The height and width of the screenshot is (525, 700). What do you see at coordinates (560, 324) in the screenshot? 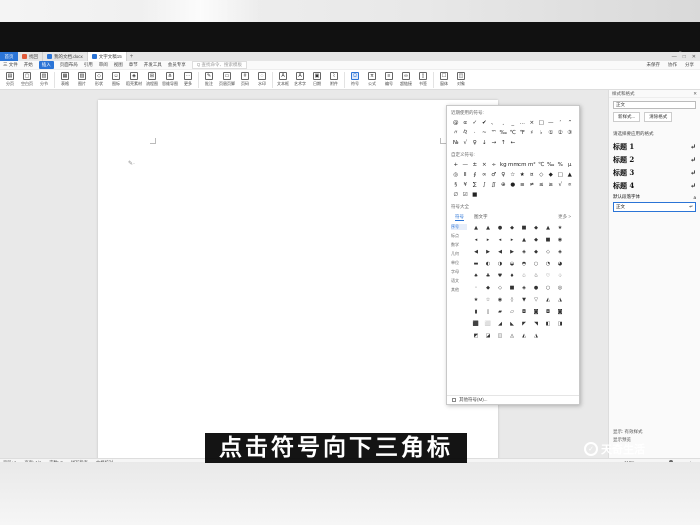
I see `library-symbol-cell: ◨` at bounding box center [560, 324].